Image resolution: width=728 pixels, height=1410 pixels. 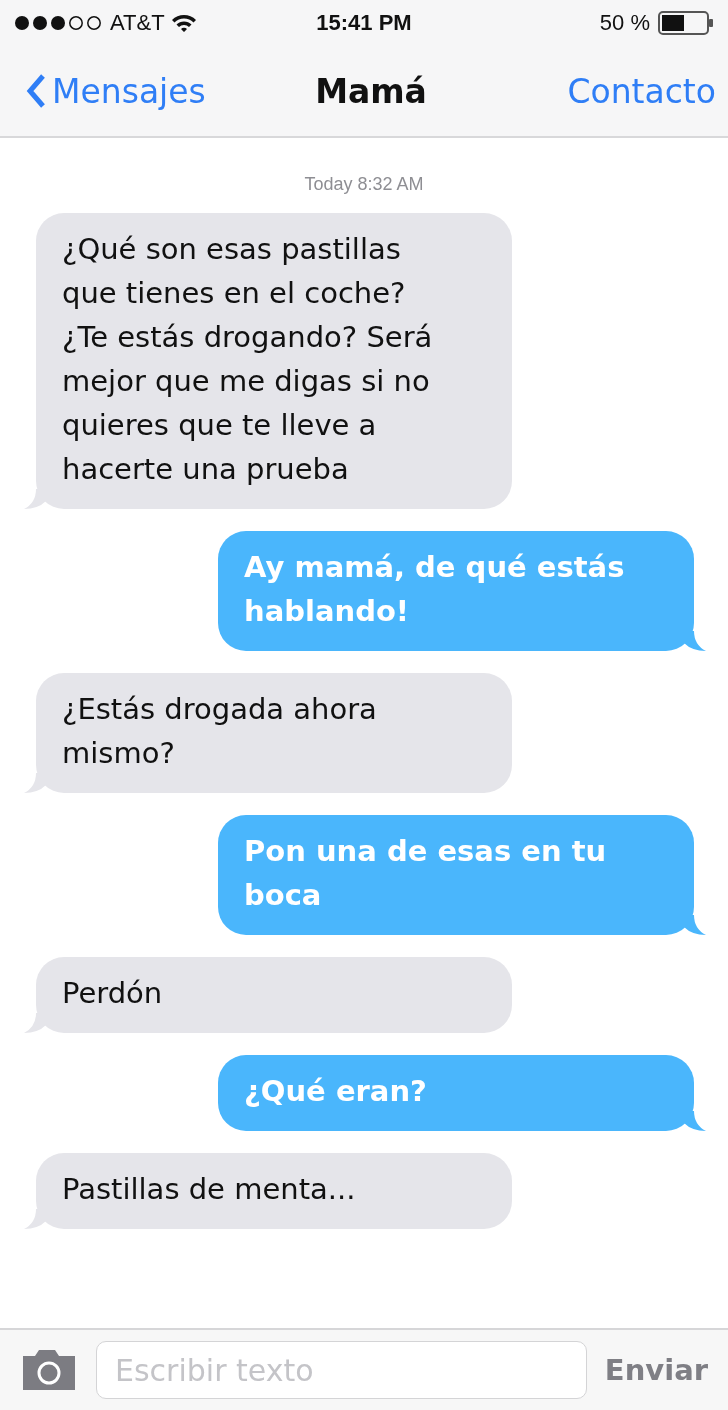 I want to click on battery-percent: 50 %, so click(x=624, y=23).